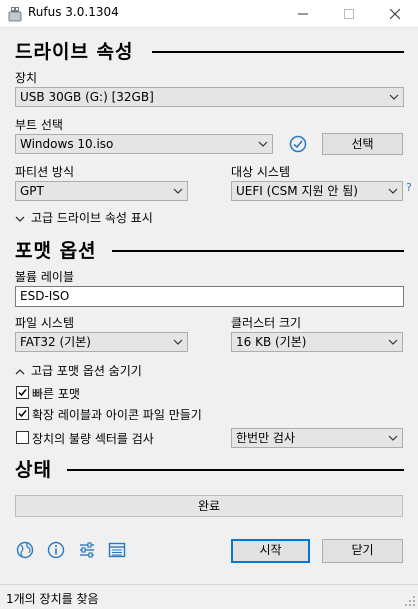 The width and height of the screenshot is (418, 609). I want to click on resize-grip-icon, so click(410, 601).